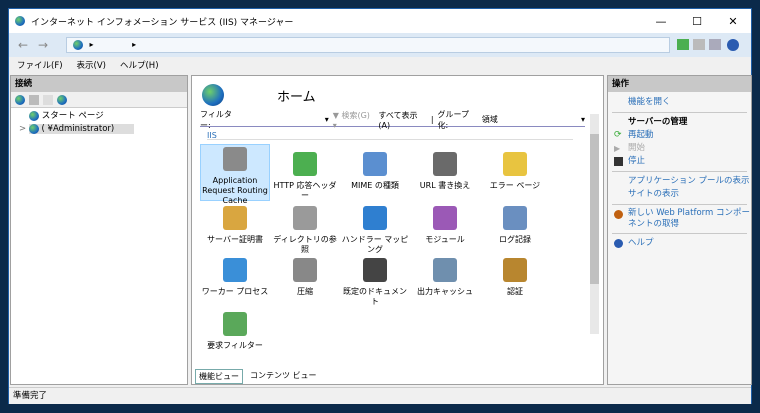 Image resolution: width=760 pixels, height=413 pixels. I want to click on menu-bar: ファイル(F) 表示(V) ヘルプ(H), so click(380, 65).